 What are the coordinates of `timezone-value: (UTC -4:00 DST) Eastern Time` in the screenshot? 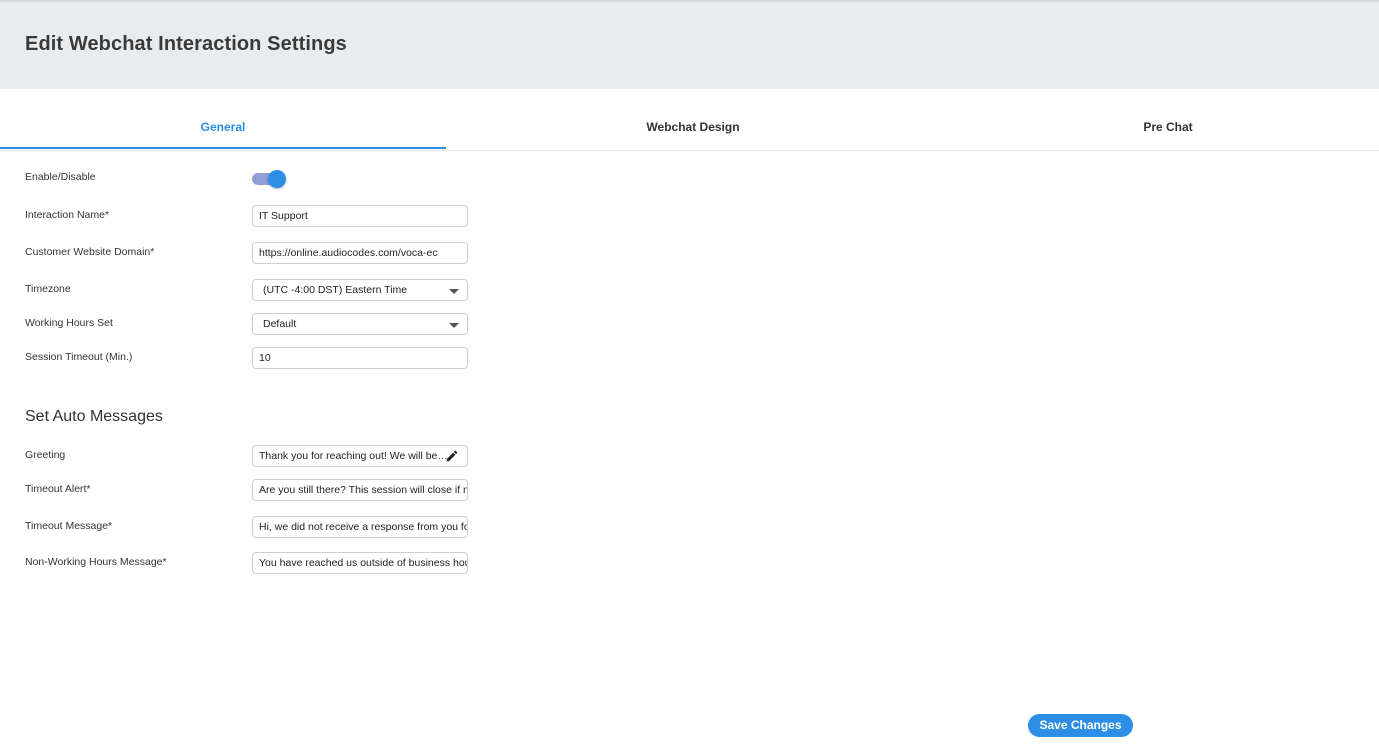 It's located at (335, 290).